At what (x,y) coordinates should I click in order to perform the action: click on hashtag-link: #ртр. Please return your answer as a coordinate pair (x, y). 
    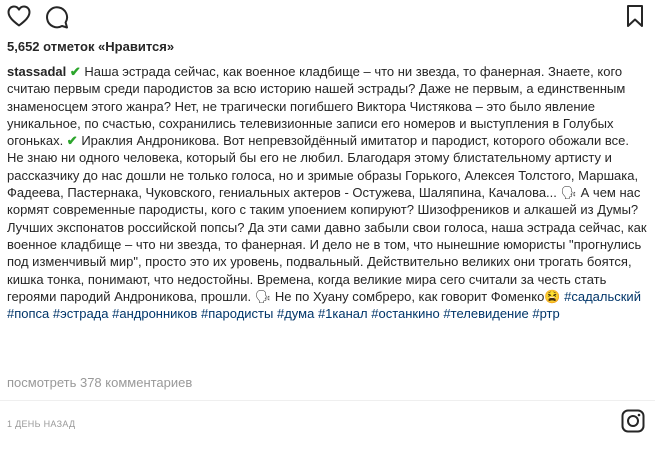
    Looking at the image, I should click on (545, 313).